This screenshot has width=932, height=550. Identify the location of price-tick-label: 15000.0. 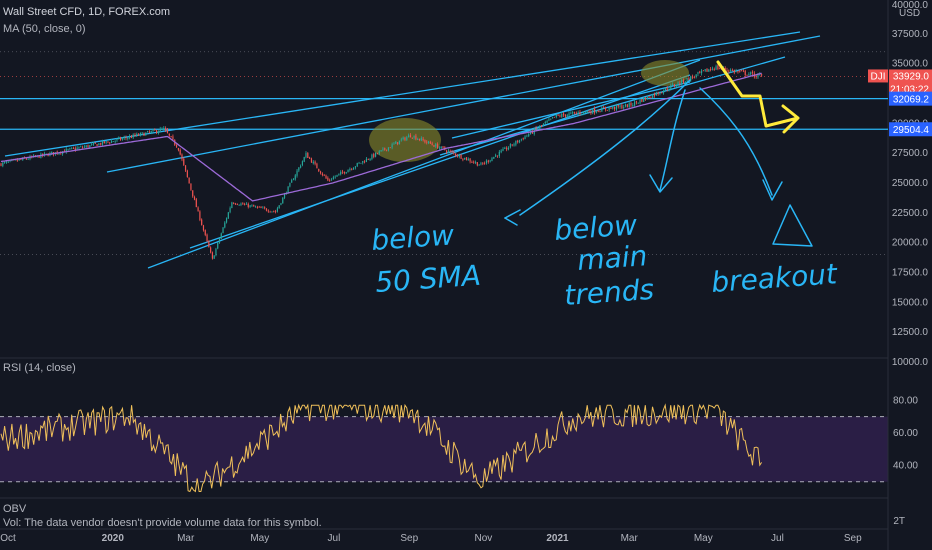
(910, 302).